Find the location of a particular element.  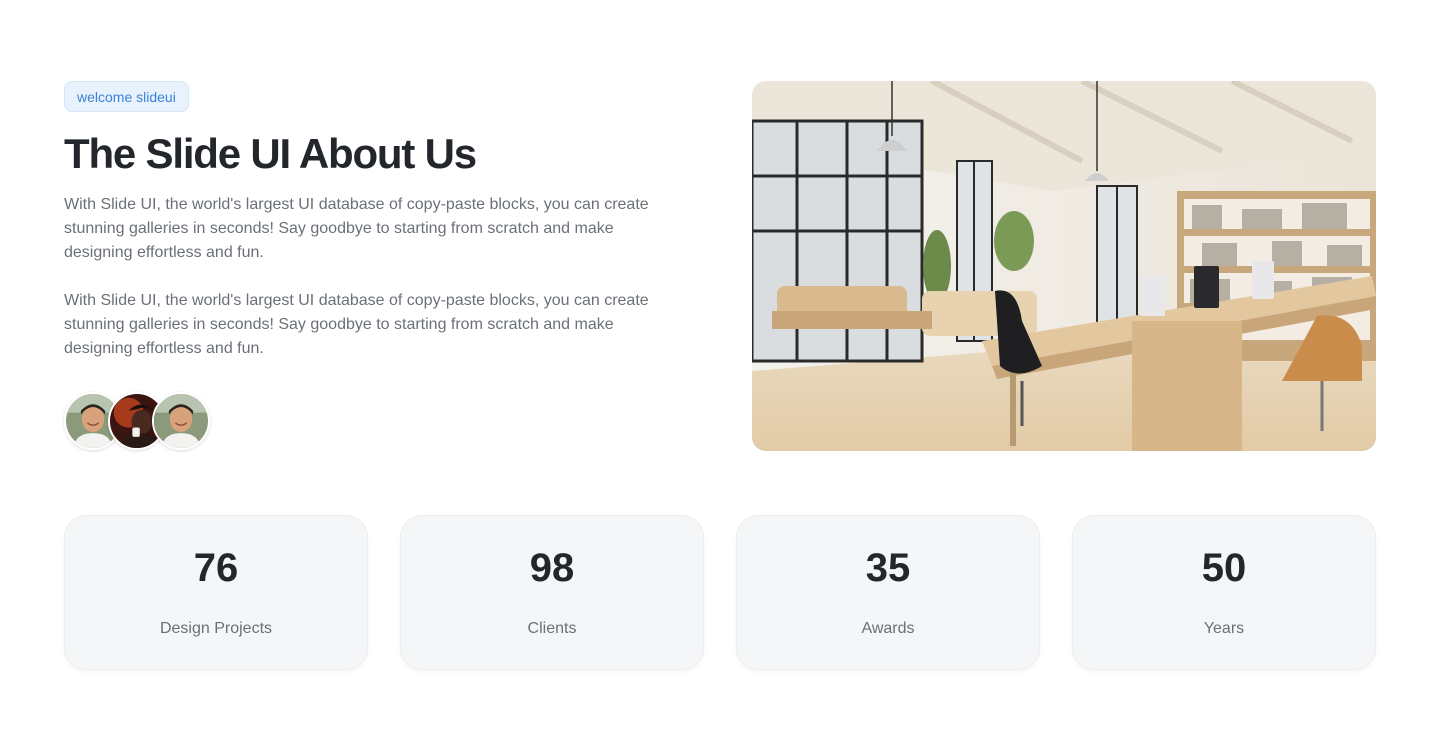

stat-label: Years is located at coordinates (1224, 628).